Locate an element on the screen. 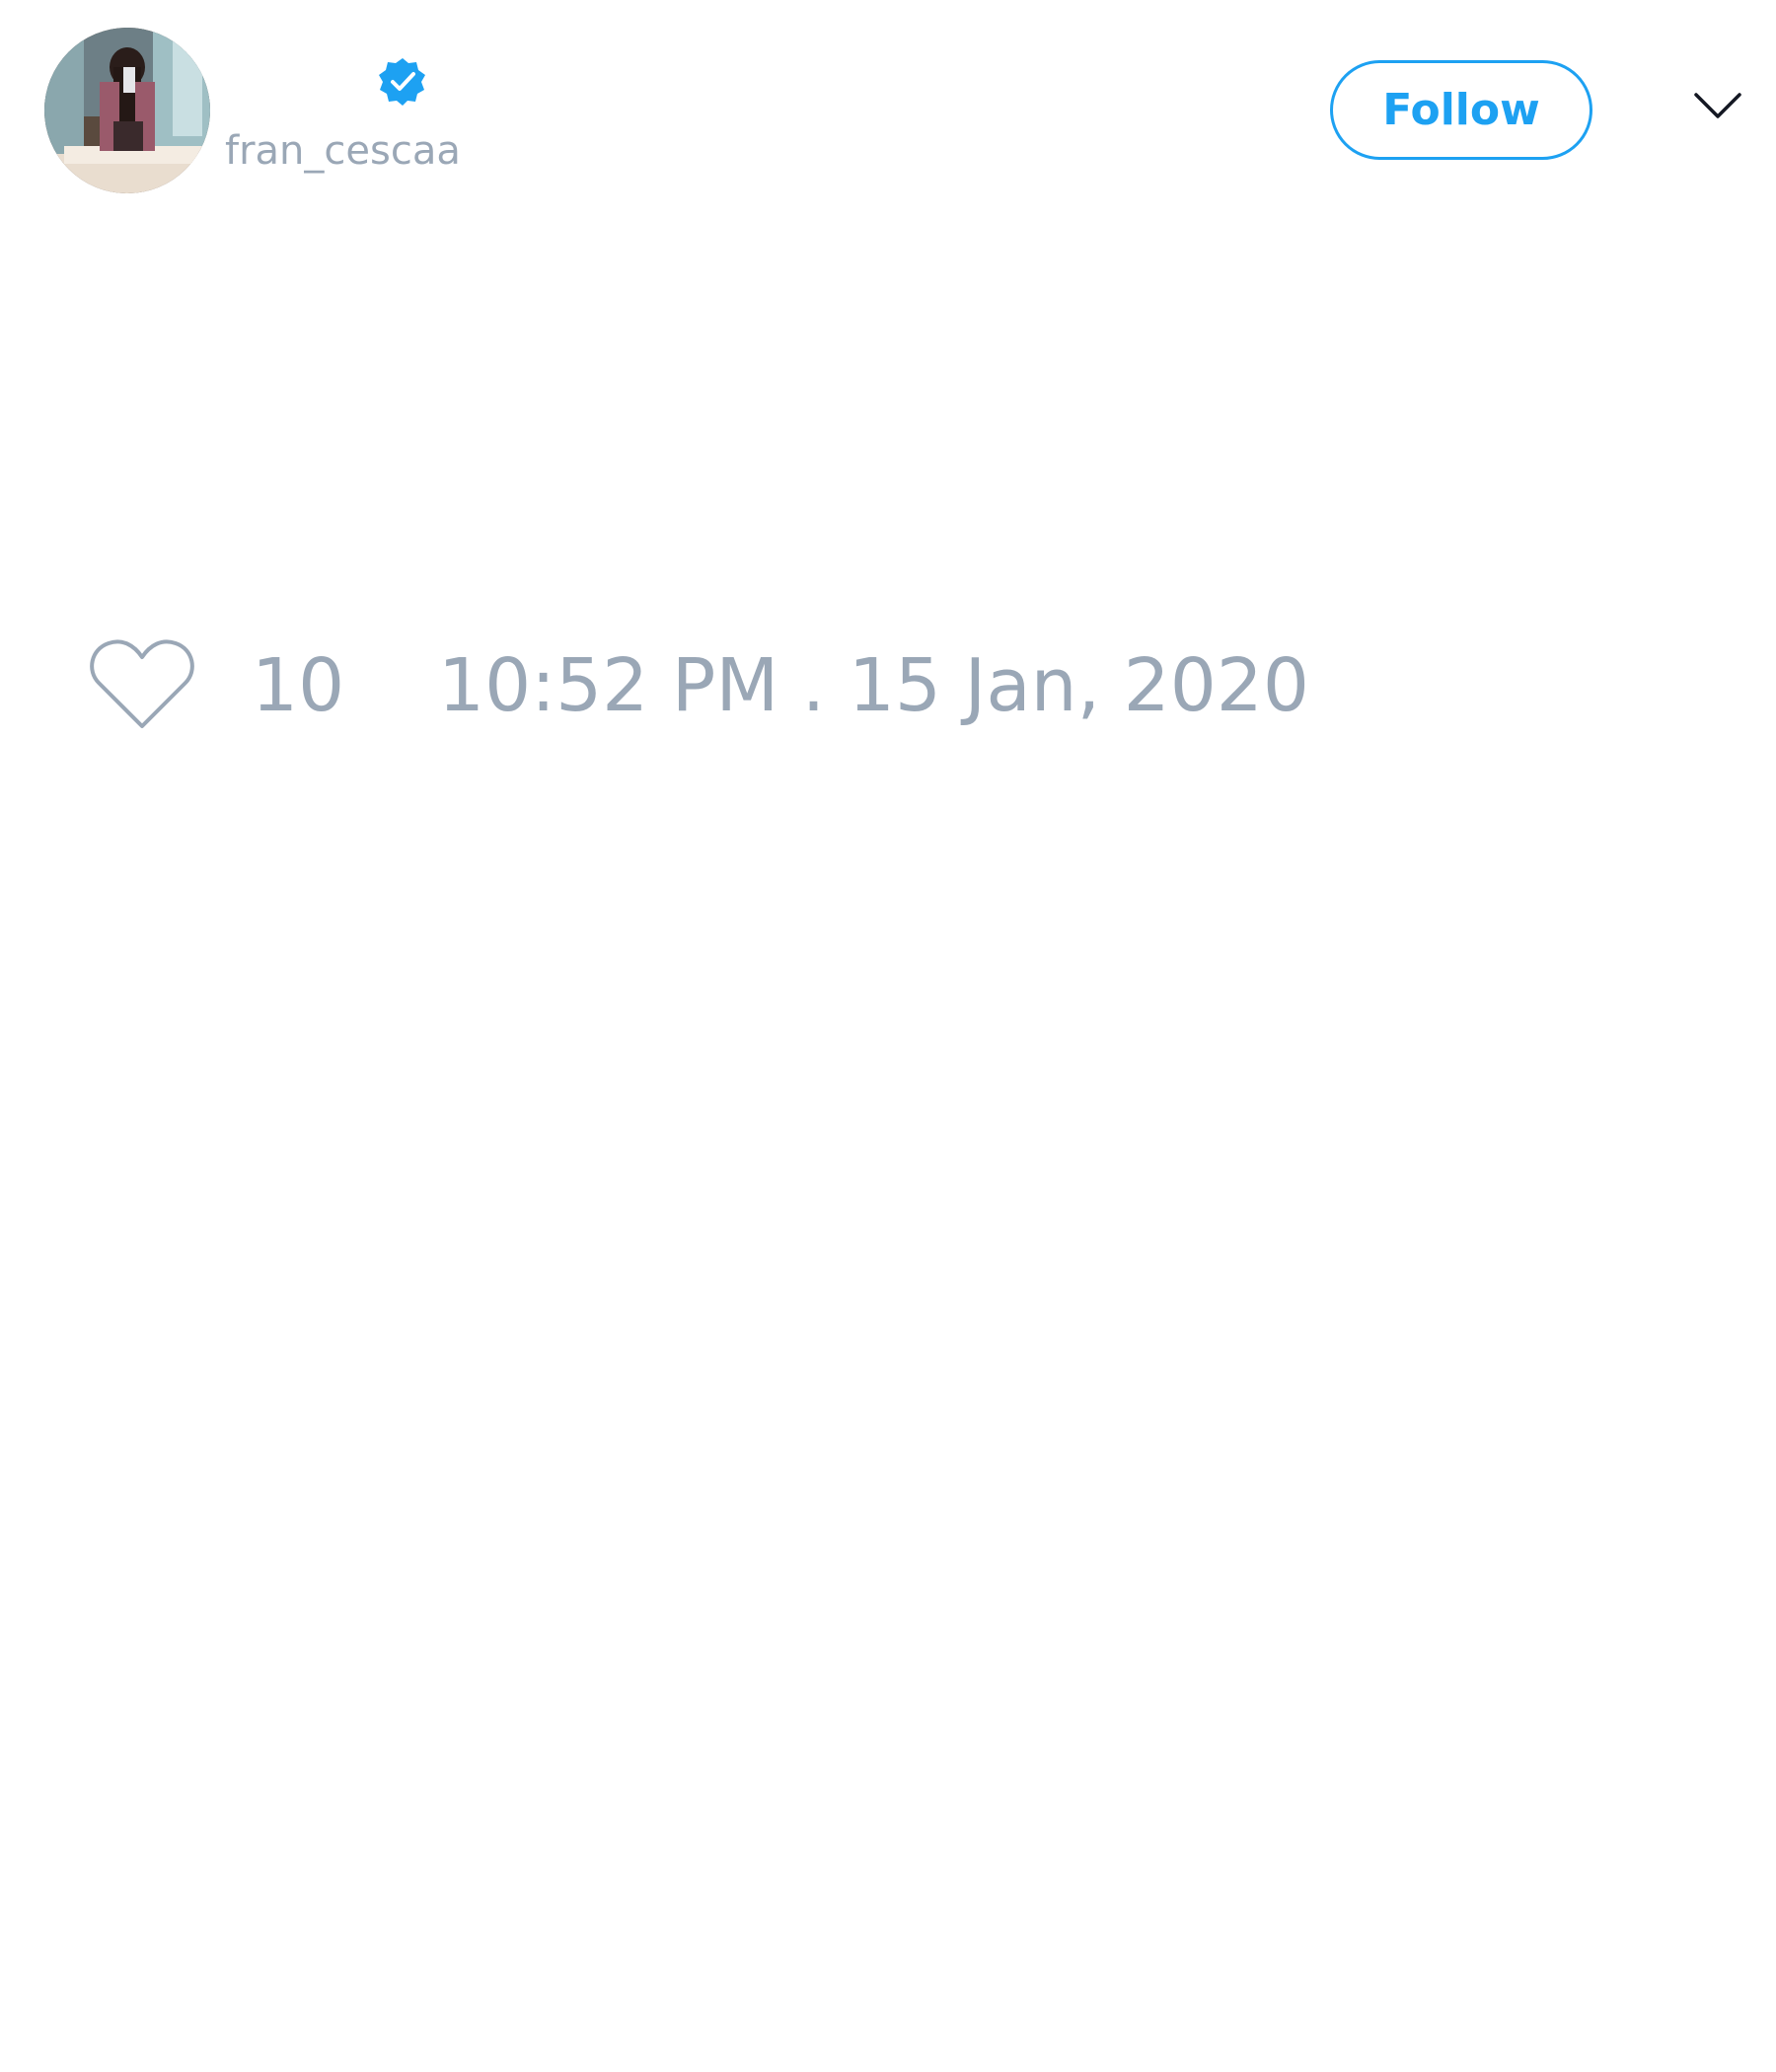 The image size is (1776, 2072). chevron-down-icon is located at coordinates (1718, 106).